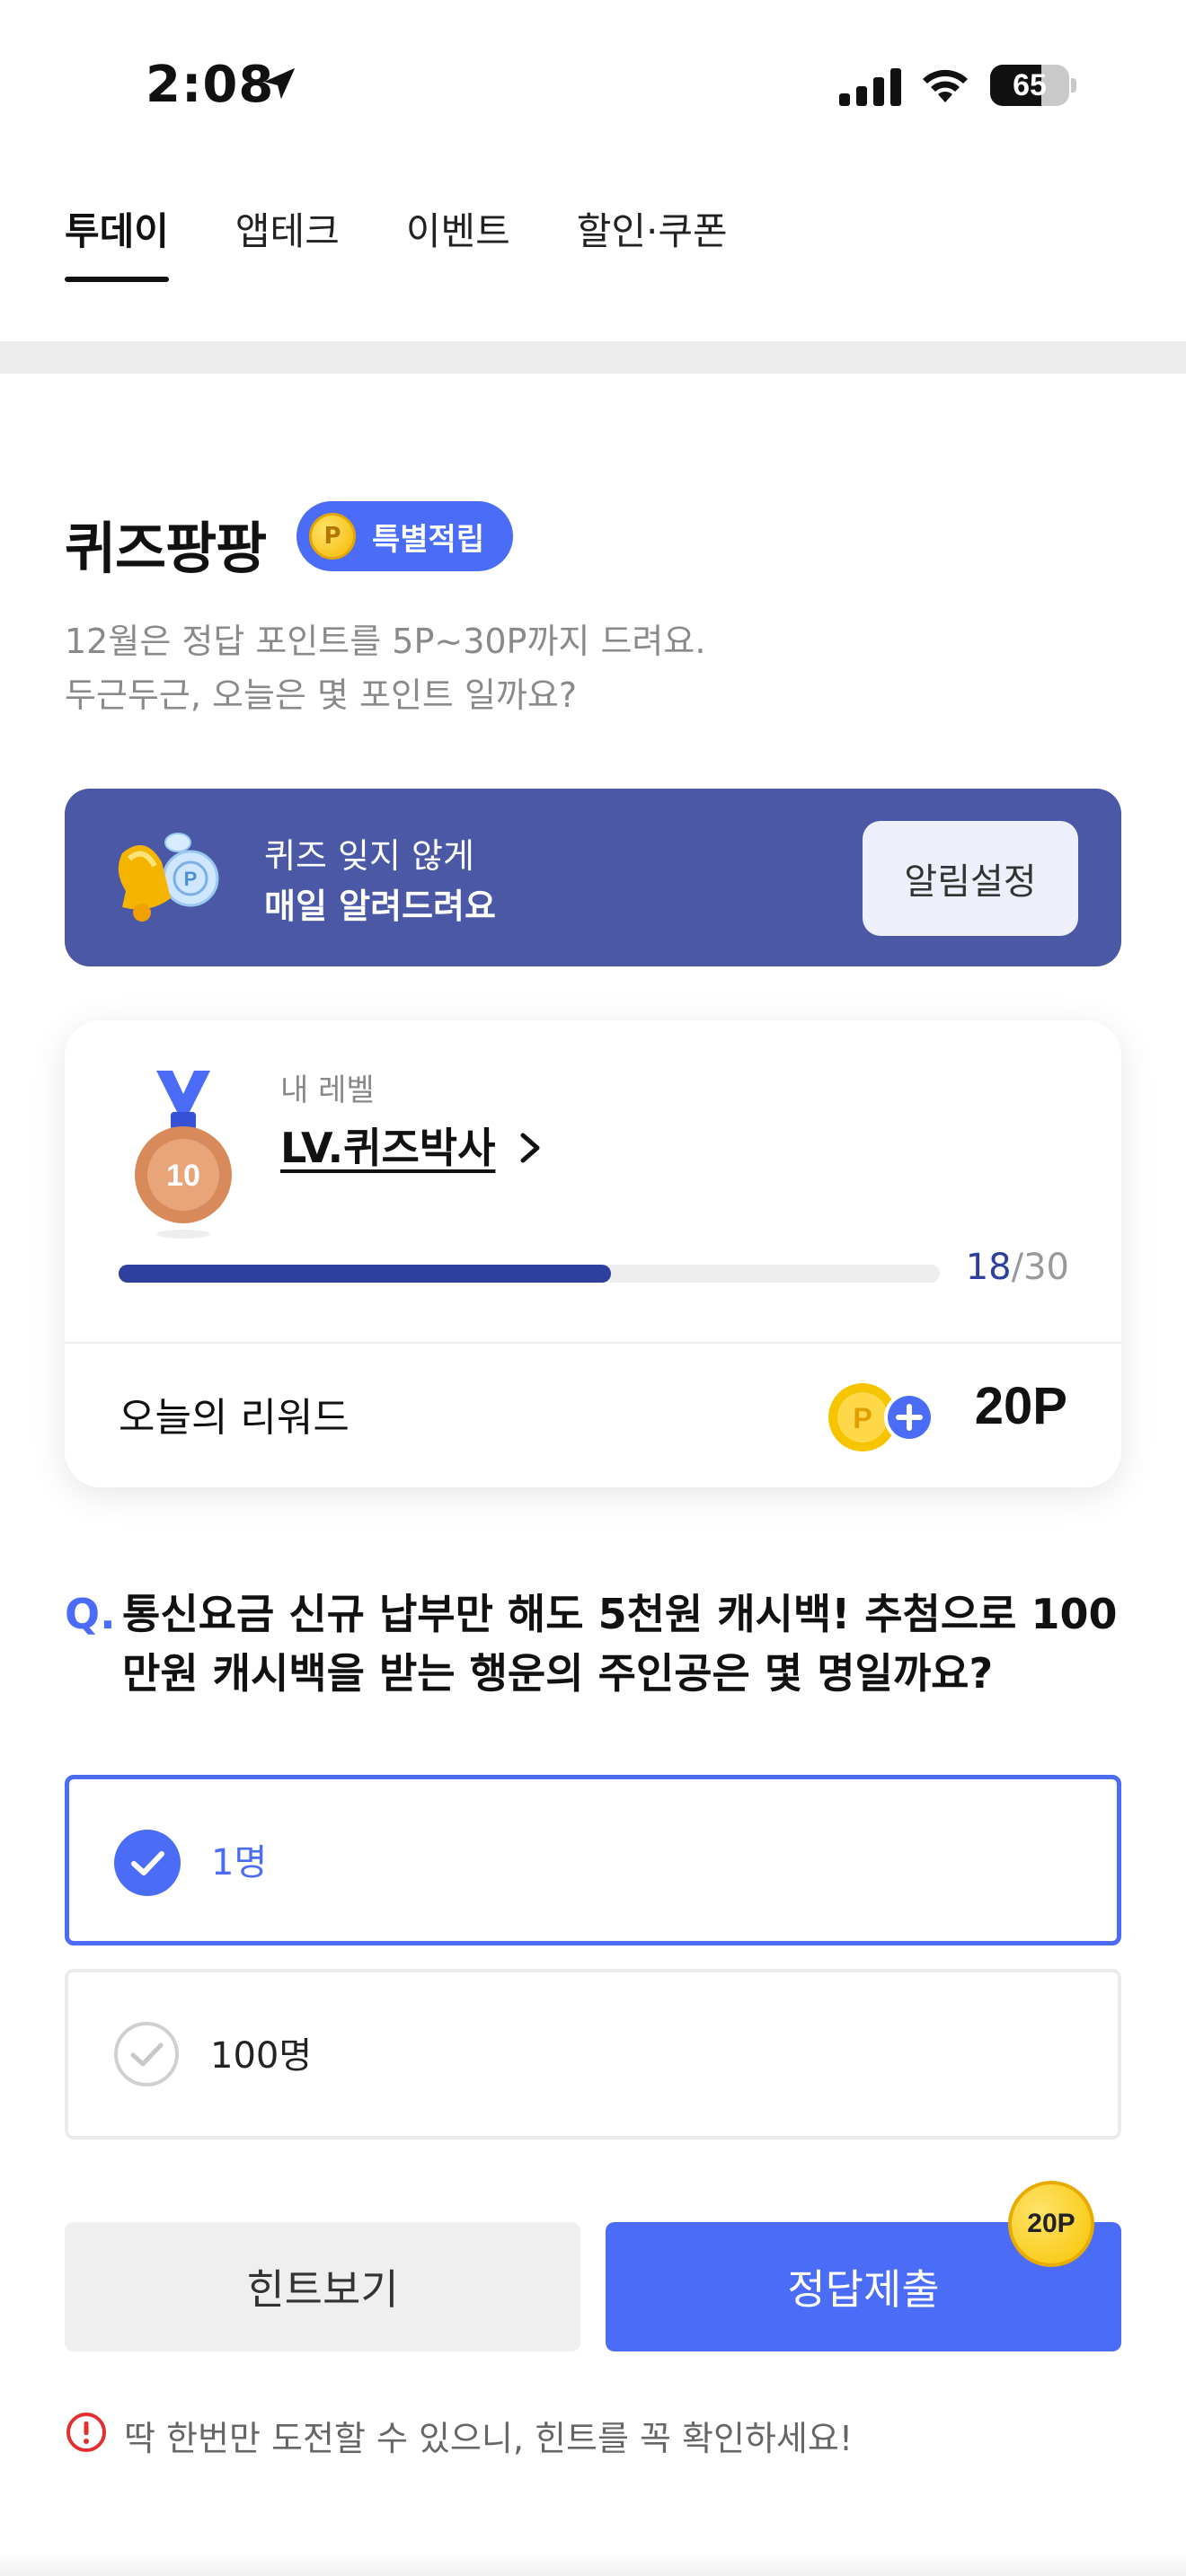  What do you see at coordinates (652, 235) in the screenshot?
I see `tab-discount-coupon: 할인·쿠폰` at bounding box center [652, 235].